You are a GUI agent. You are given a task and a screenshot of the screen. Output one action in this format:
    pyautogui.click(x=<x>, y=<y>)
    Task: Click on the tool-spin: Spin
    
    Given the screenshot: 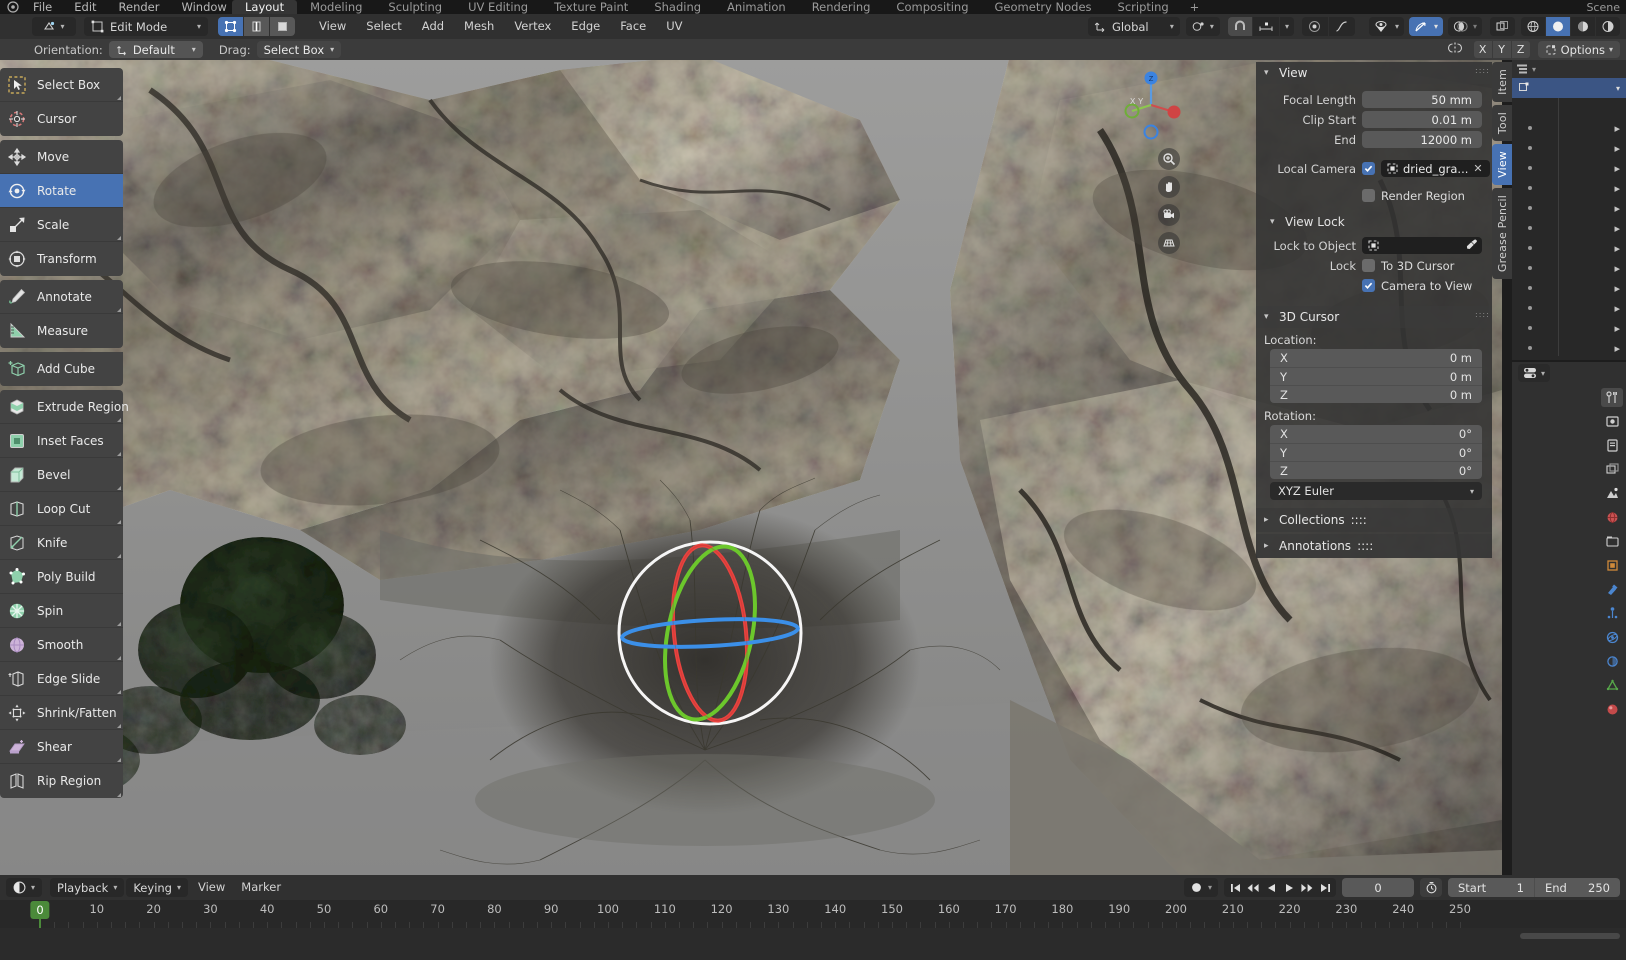 What is the action you would take?
    pyautogui.click(x=61, y=611)
    